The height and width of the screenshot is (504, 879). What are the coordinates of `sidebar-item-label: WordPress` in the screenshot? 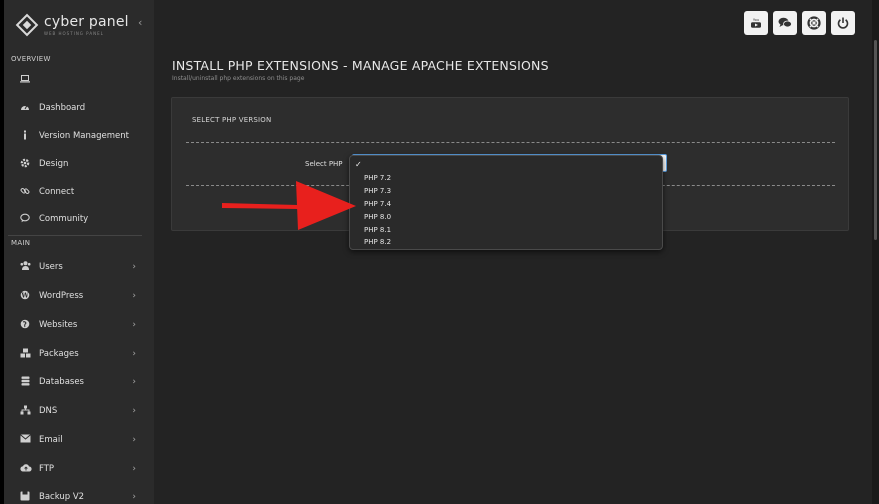 It's located at (61, 296).